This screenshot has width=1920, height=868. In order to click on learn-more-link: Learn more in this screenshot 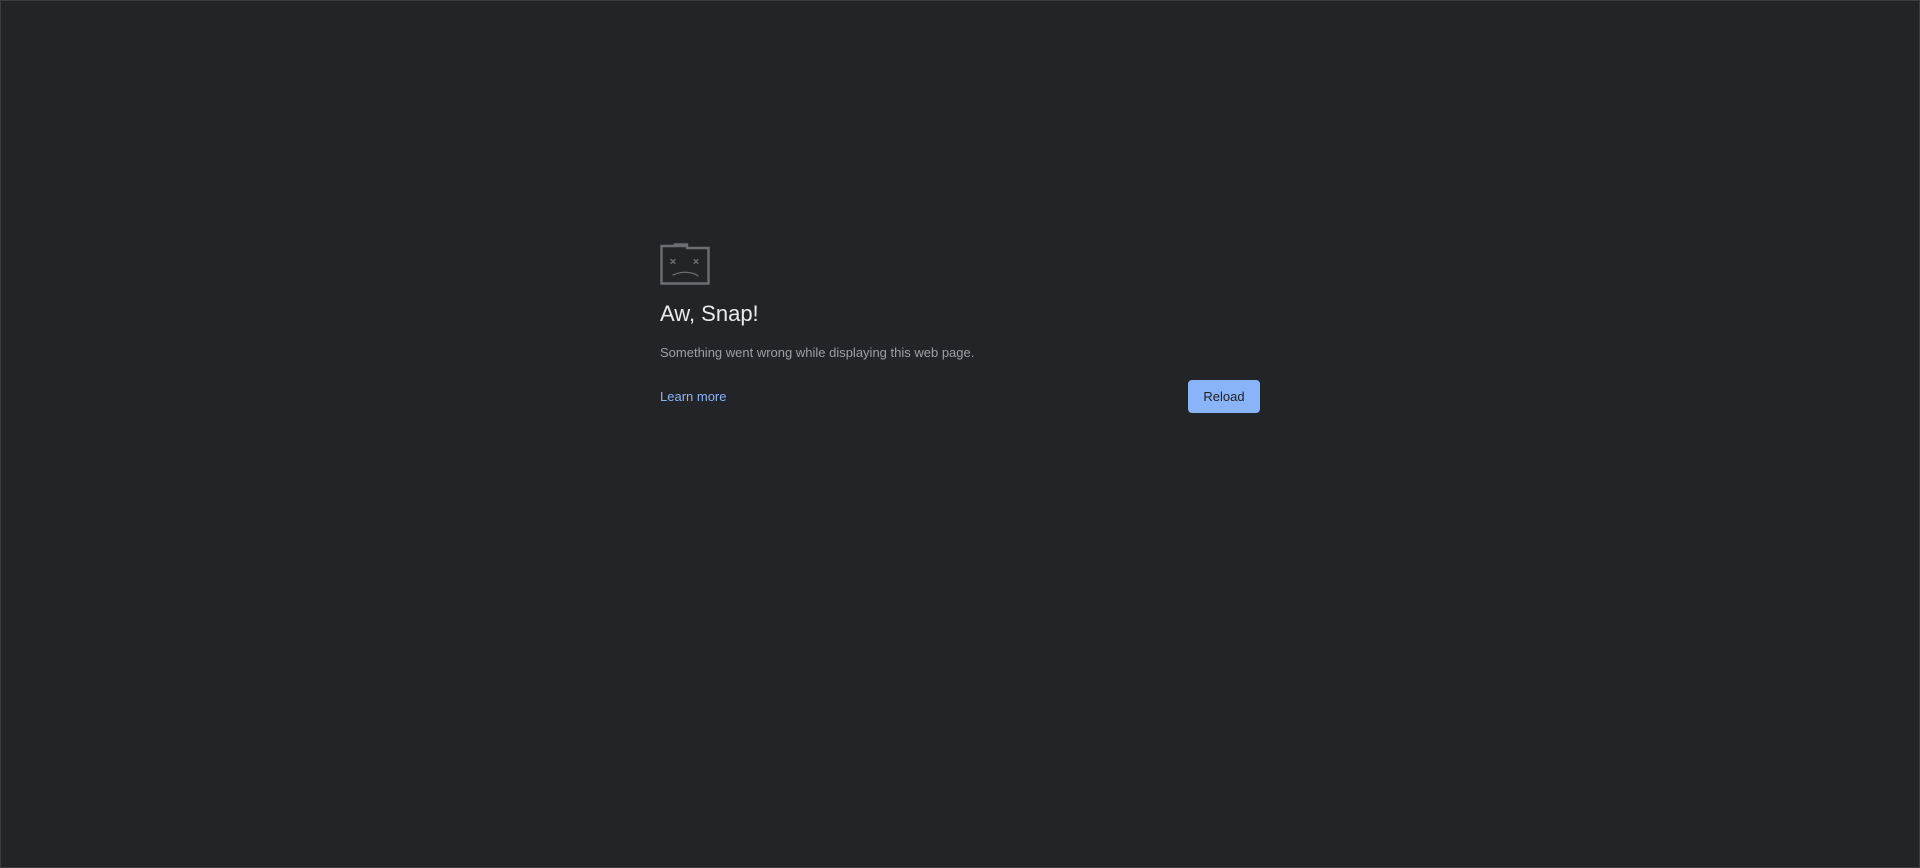, I will do `click(693, 396)`.